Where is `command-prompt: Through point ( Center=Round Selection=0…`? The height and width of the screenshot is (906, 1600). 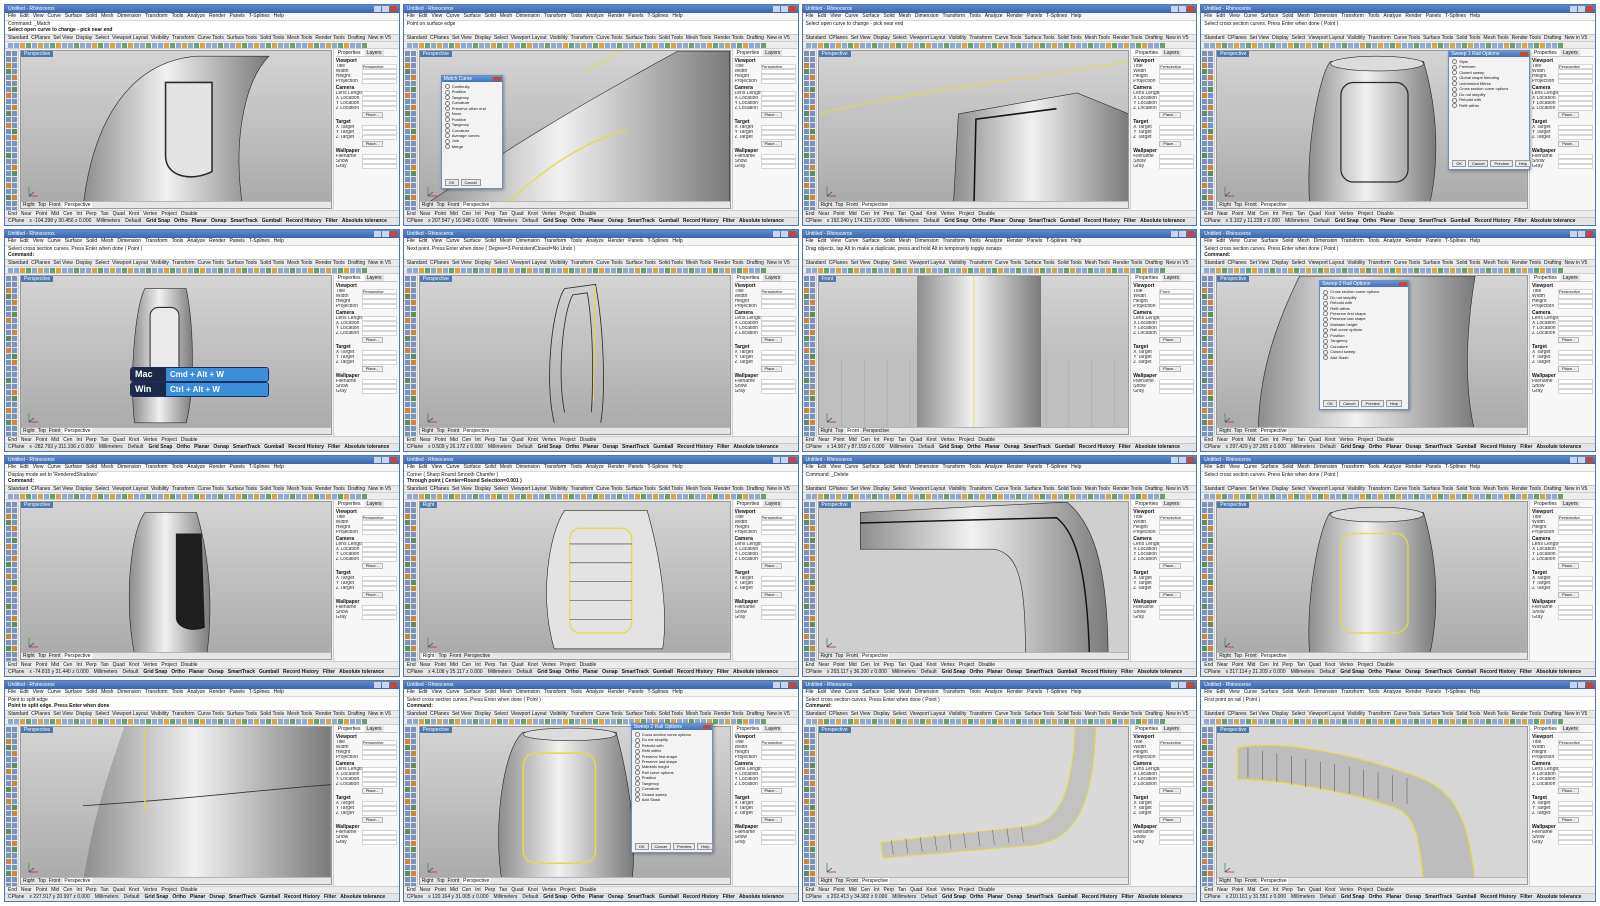 command-prompt: Through point ( Center=Round Selection=0… is located at coordinates (601, 481).